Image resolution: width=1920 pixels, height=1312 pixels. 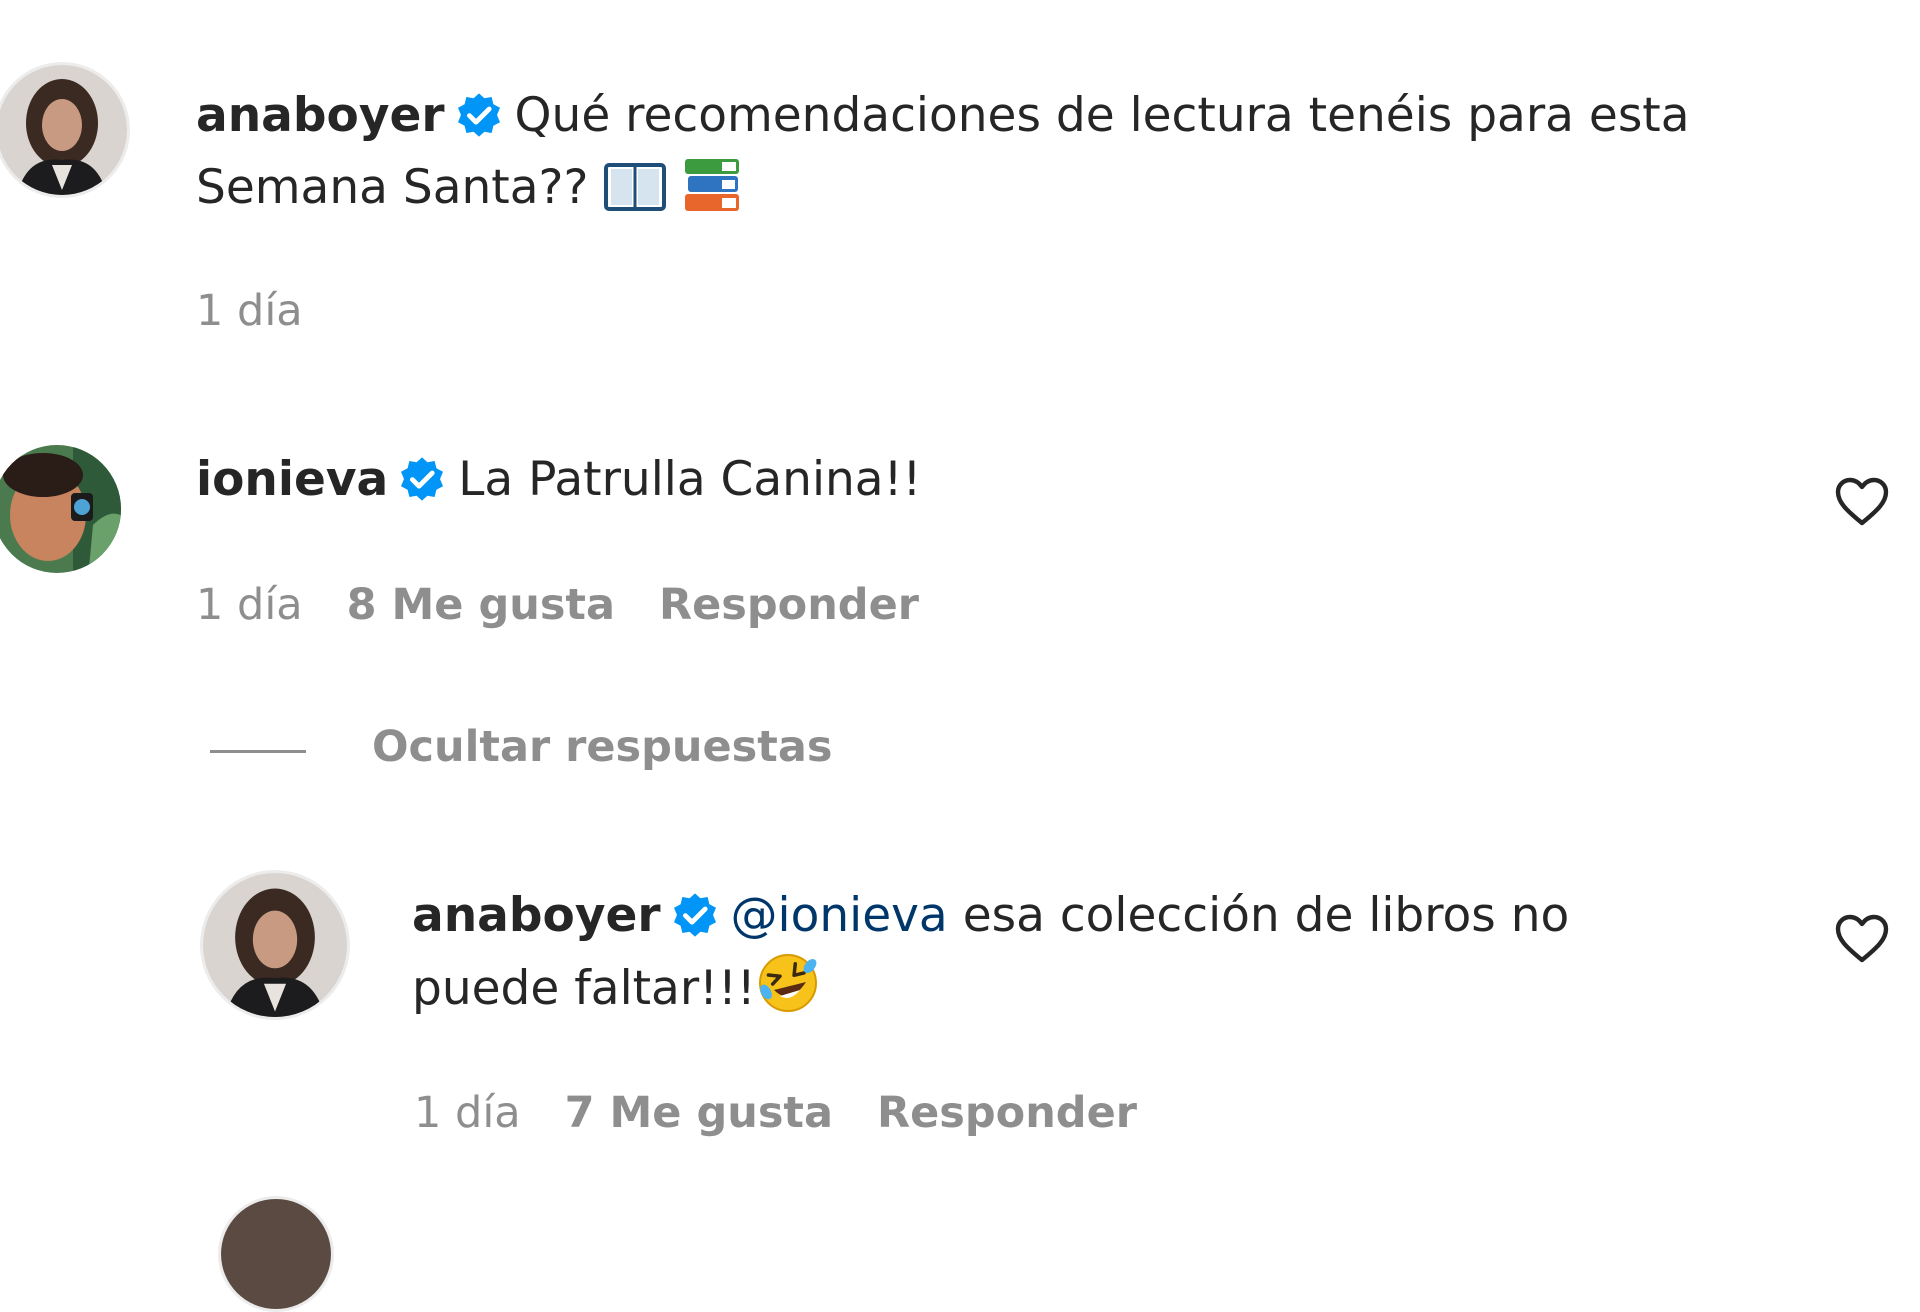 I want to click on like-count: 7 Me gusta, so click(x=699, y=1113).